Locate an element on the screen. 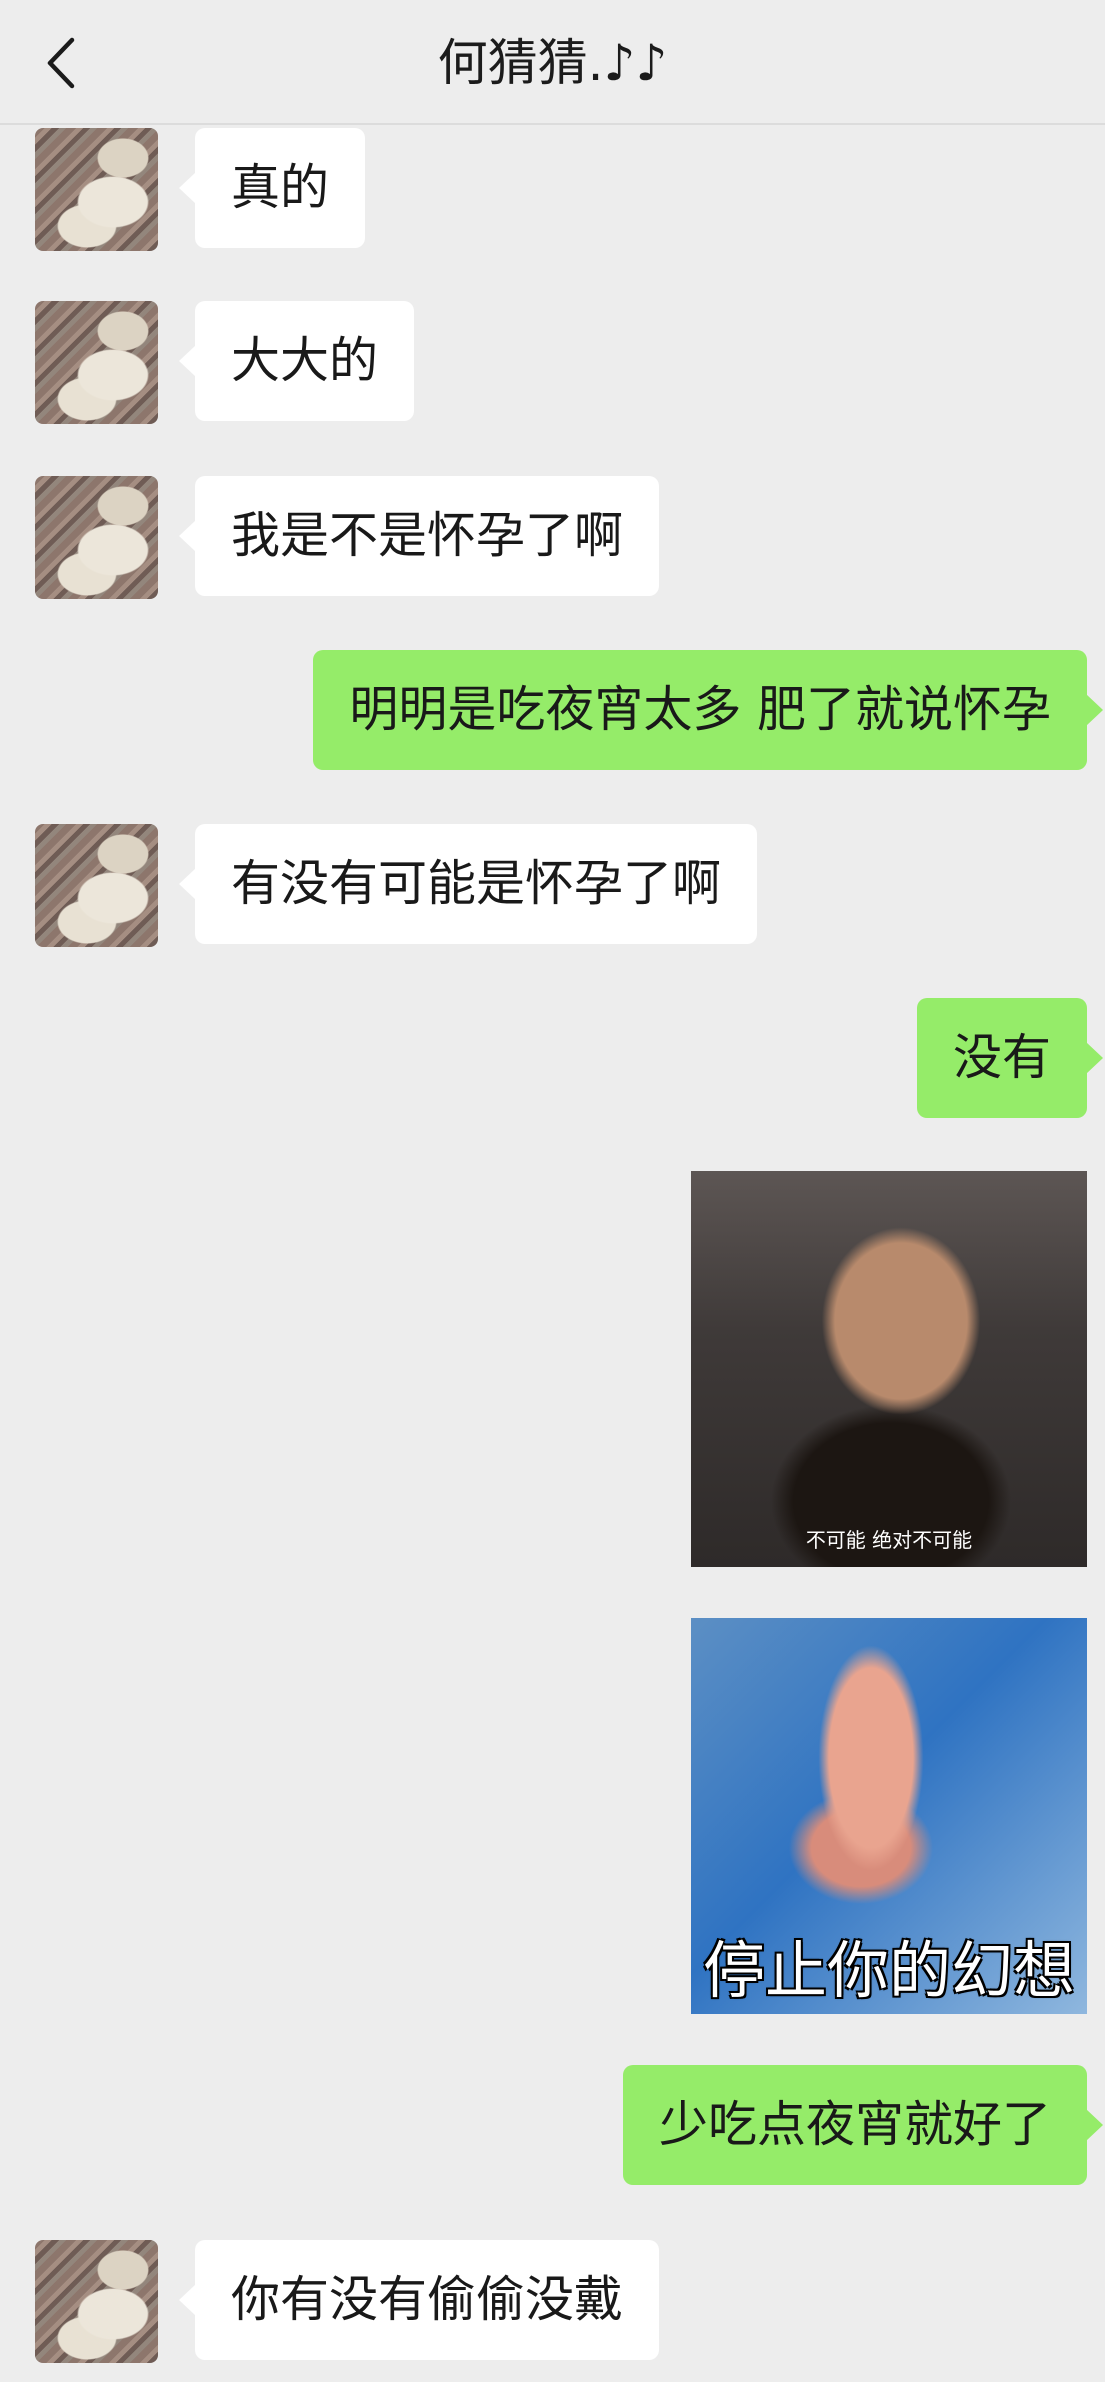  sticker-image: 停止你的幻想 is located at coordinates (889, 1816).